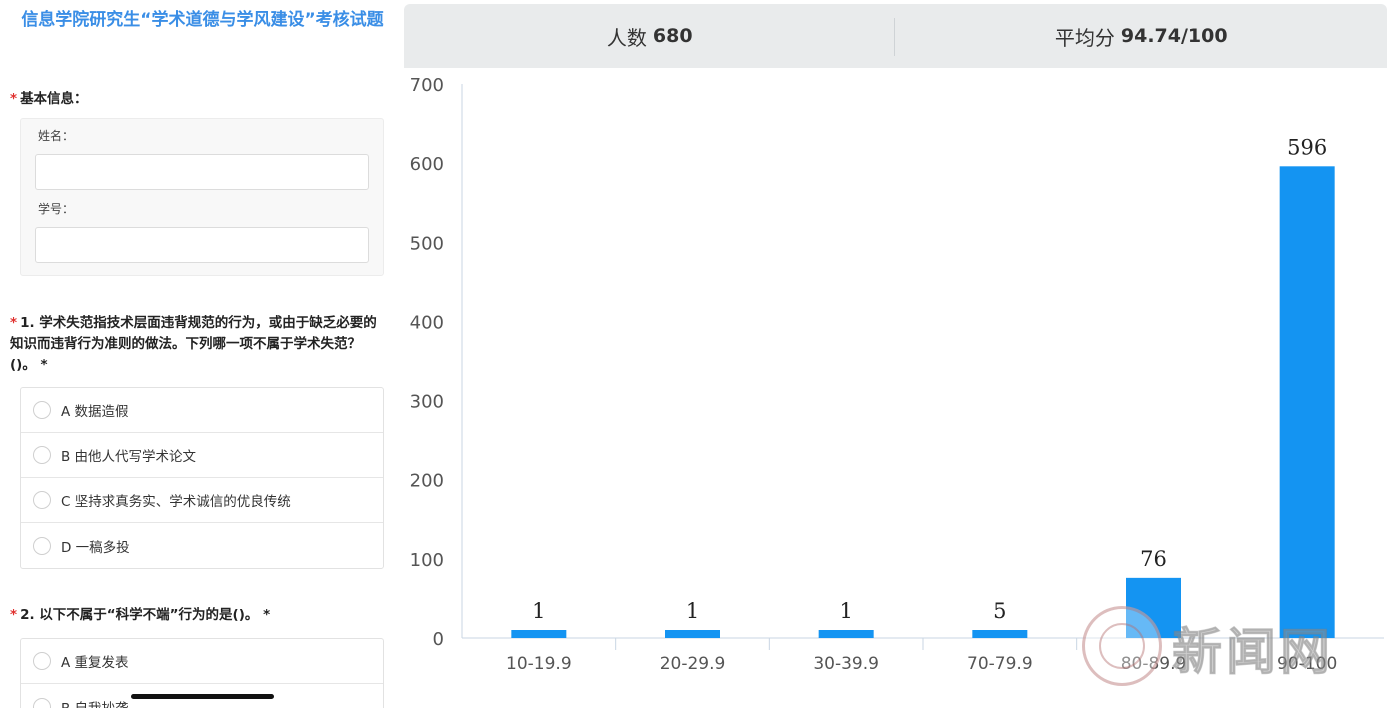 This screenshot has width=1387, height=708. What do you see at coordinates (202, 545) in the screenshot?
I see `option-q1-d: D 一稿多投` at bounding box center [202, 545].